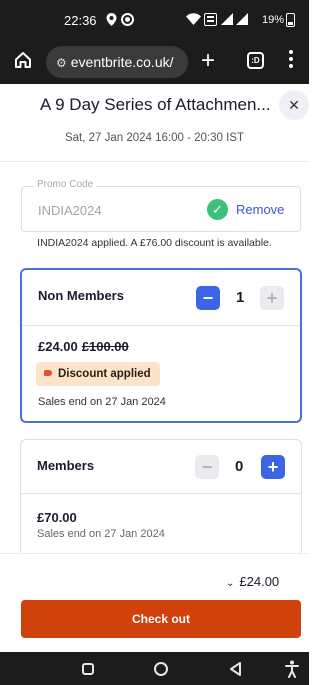  Describe the element at coordinates (105, 346) in the screenshot. I see `original-price: £100.00` at that location.